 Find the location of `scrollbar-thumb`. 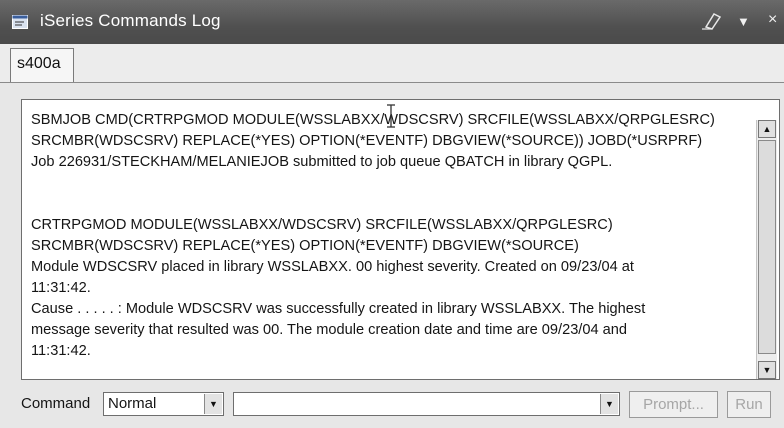

scrollbar-thumb is located at coordinates (767, 247).